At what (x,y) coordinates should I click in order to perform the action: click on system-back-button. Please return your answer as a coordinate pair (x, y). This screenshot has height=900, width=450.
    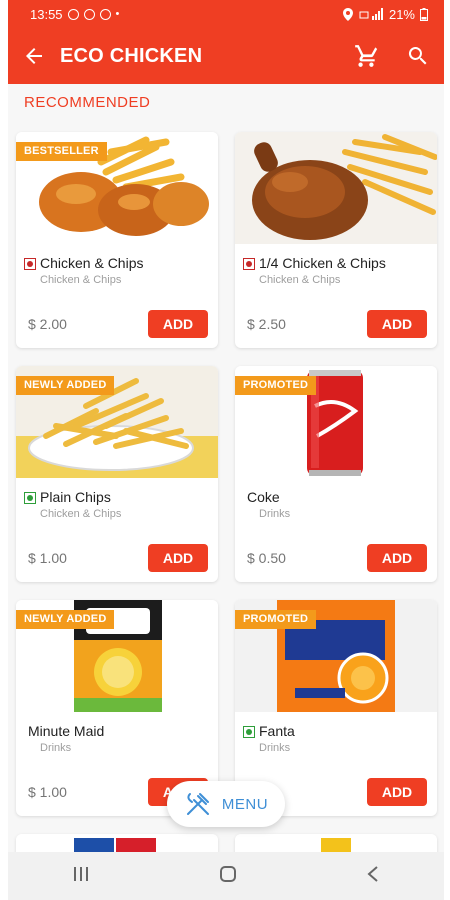
    Looking at the image, I should click on (373, 876).